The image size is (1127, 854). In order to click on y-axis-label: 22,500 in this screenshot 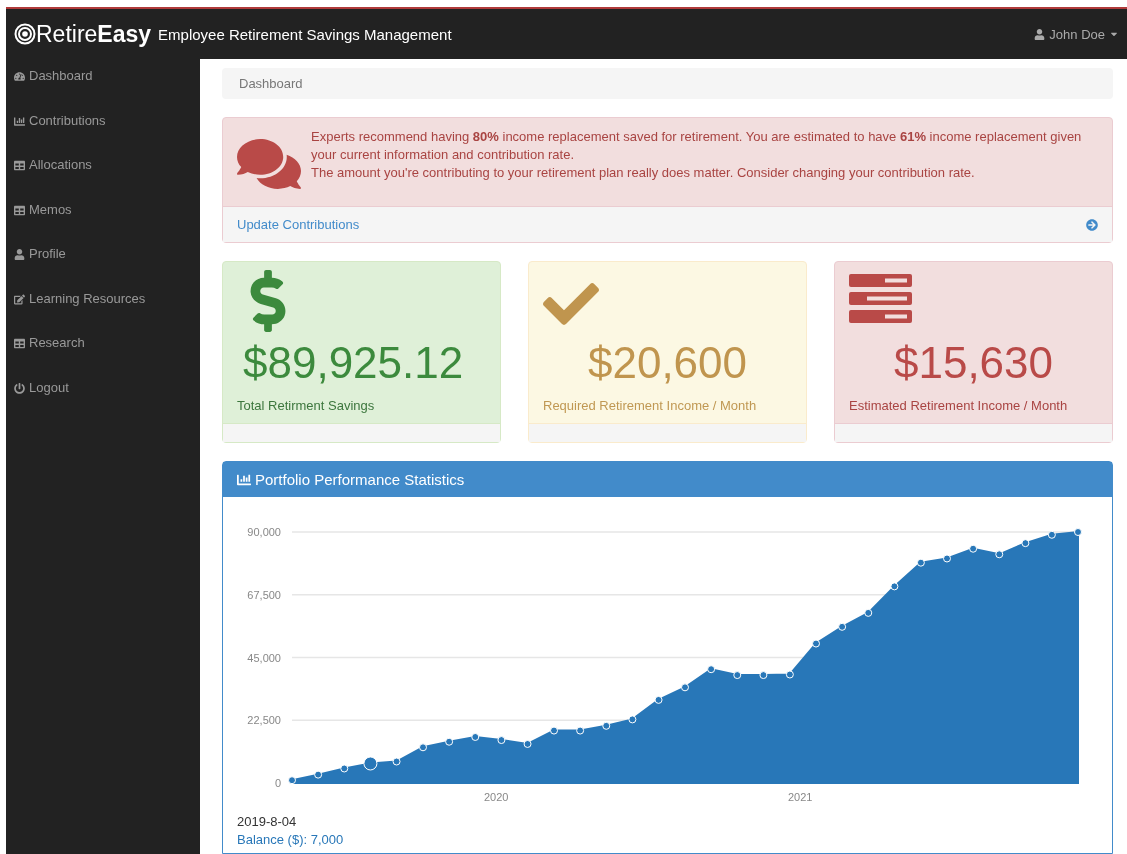, I will do `click(264, 720)`.